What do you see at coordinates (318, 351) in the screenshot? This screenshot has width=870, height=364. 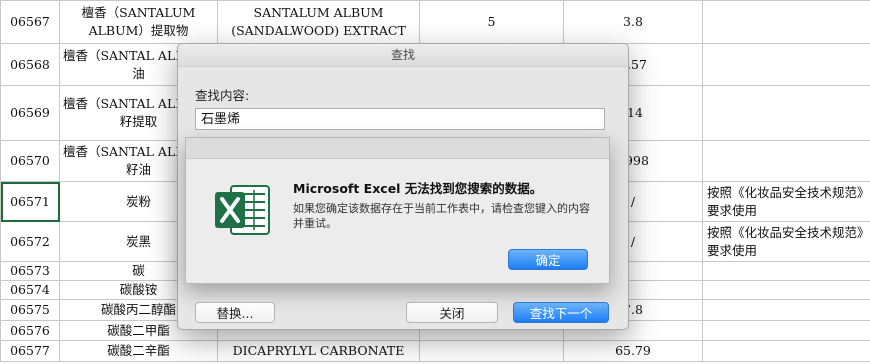 I see `cell-inci-name: DICAPRYLYL CARBONATE` at bounding box center [318, 351].